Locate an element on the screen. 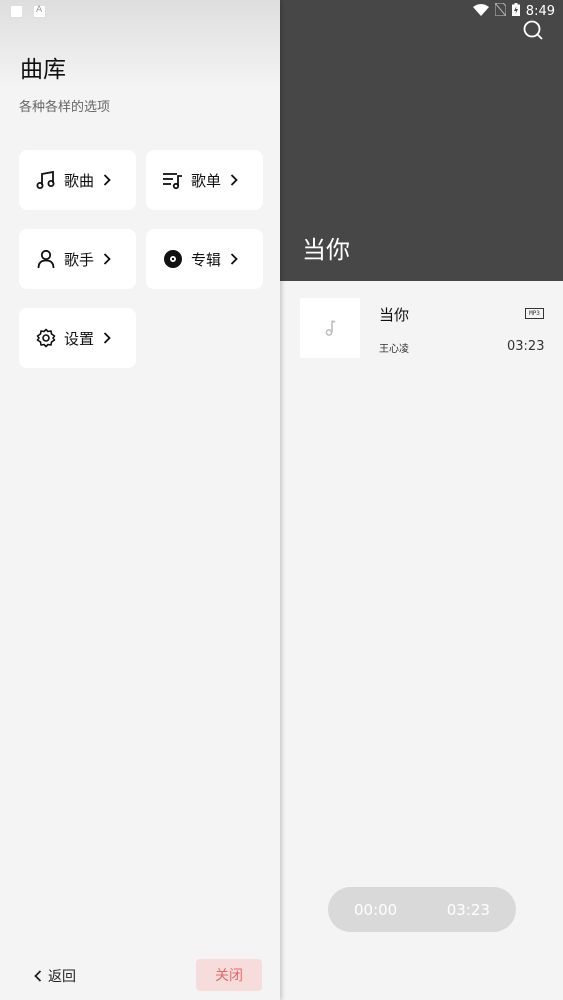  battery-charging-icon is located at coordinates (515, 11).